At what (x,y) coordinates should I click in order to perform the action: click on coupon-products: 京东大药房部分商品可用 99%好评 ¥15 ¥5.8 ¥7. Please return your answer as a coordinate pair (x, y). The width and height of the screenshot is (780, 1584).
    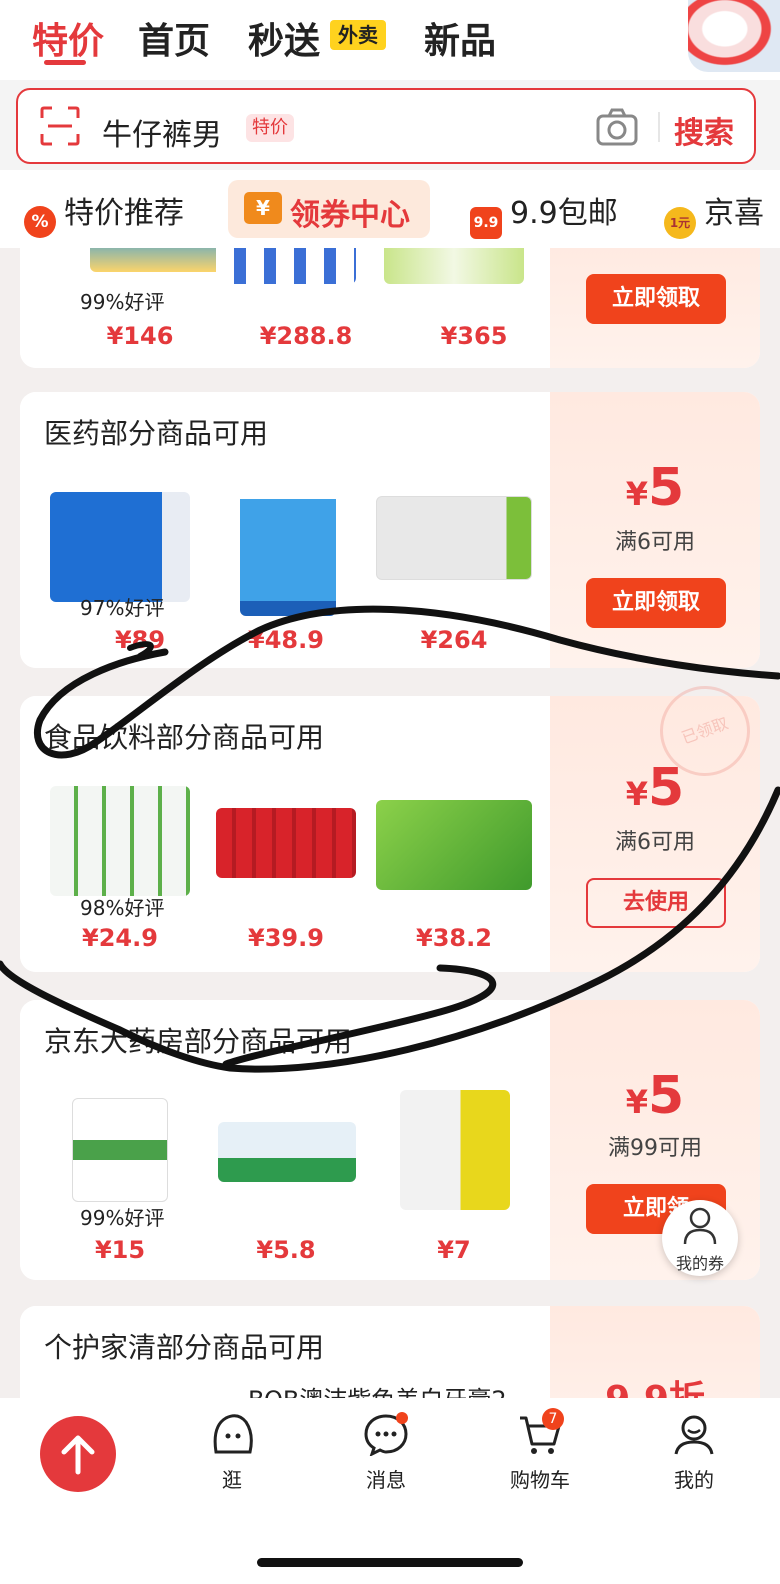
    Looking at the image, I should click on (285, 1140).